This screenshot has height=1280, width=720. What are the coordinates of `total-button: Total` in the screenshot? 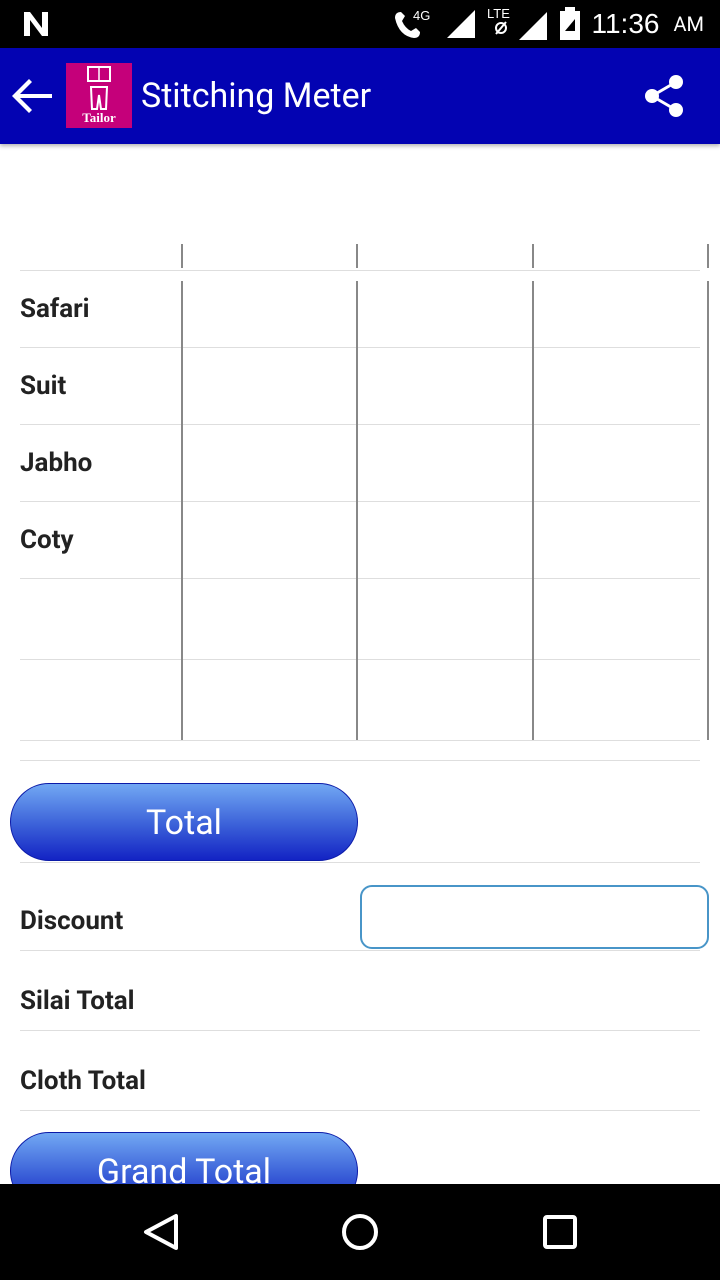 It's located at (184, 822).